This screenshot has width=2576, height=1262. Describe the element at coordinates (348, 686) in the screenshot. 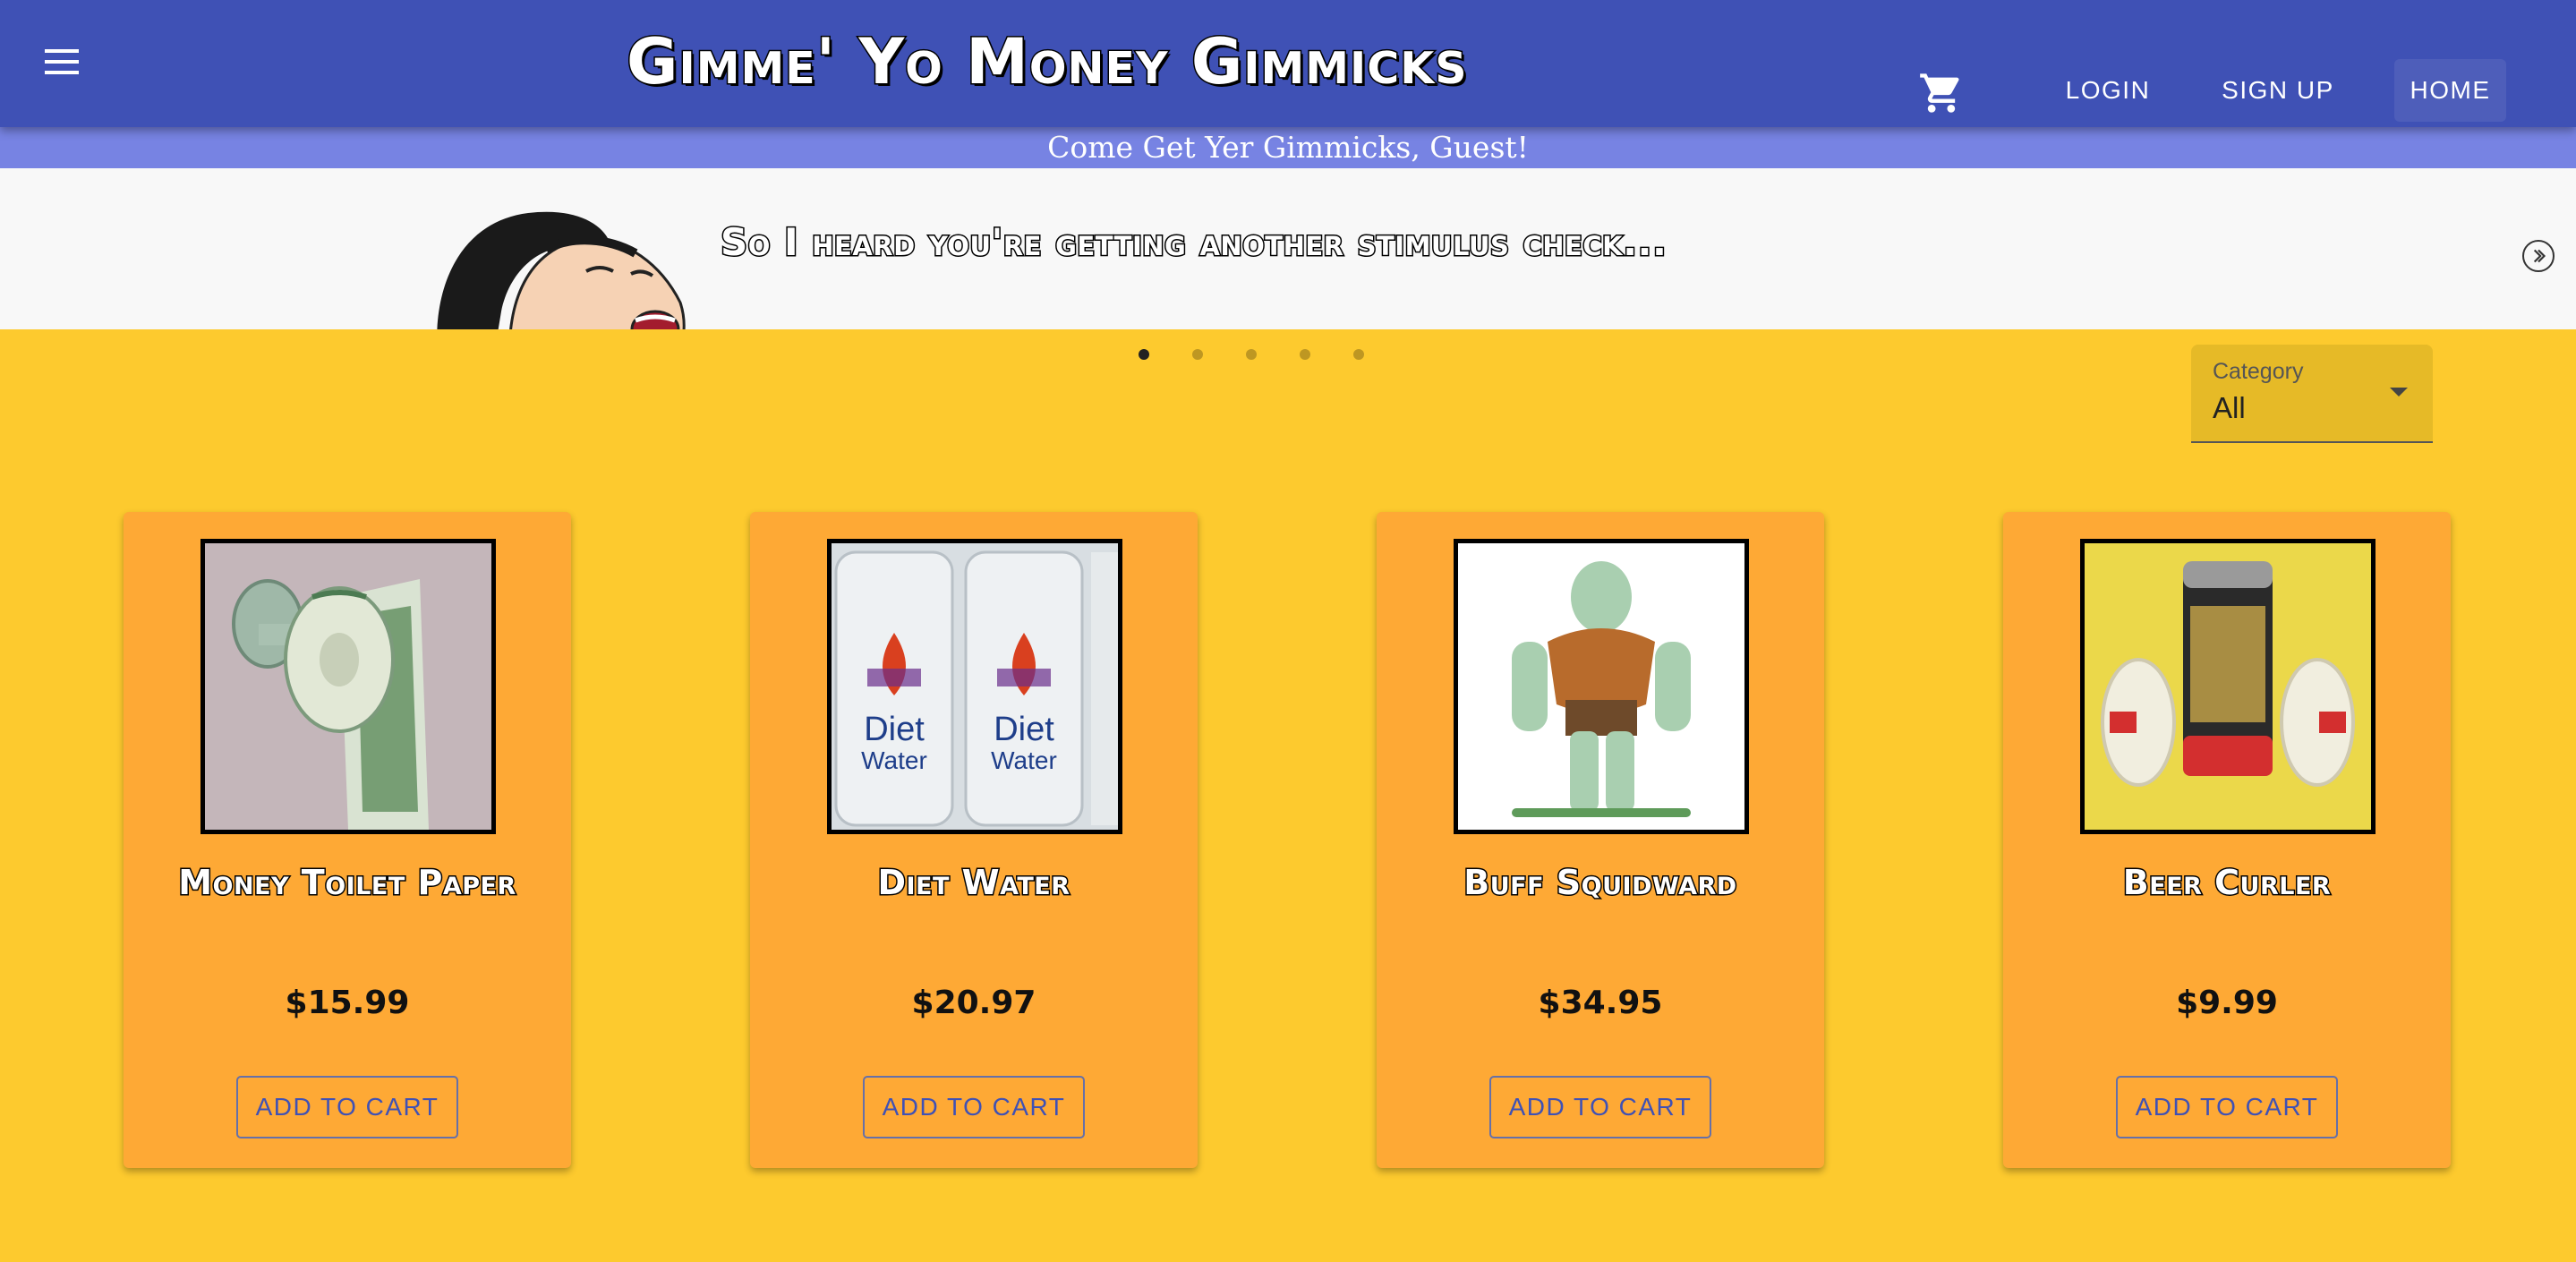

I see `money-toilet-paper-image` at that location.